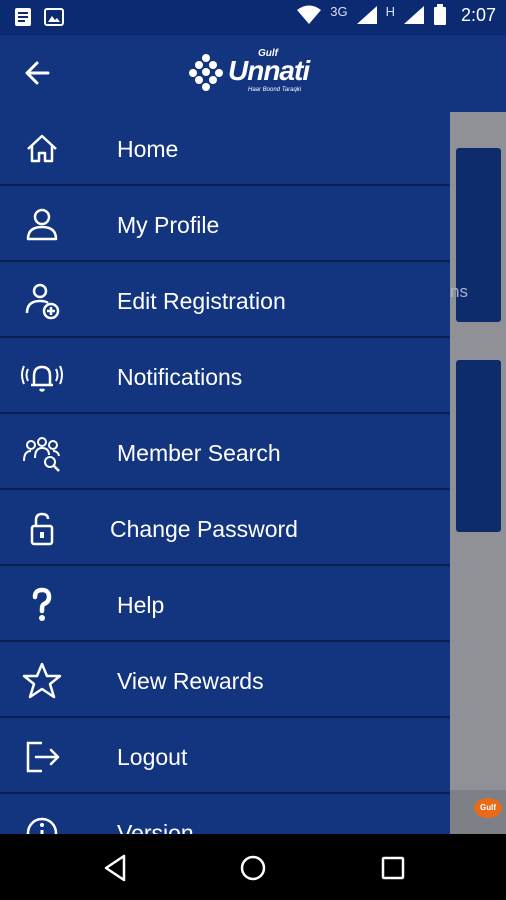  What do you see at coordinates (42, 825) in the screenshot?
I see `info-icon` at bounding box center [42, 825].